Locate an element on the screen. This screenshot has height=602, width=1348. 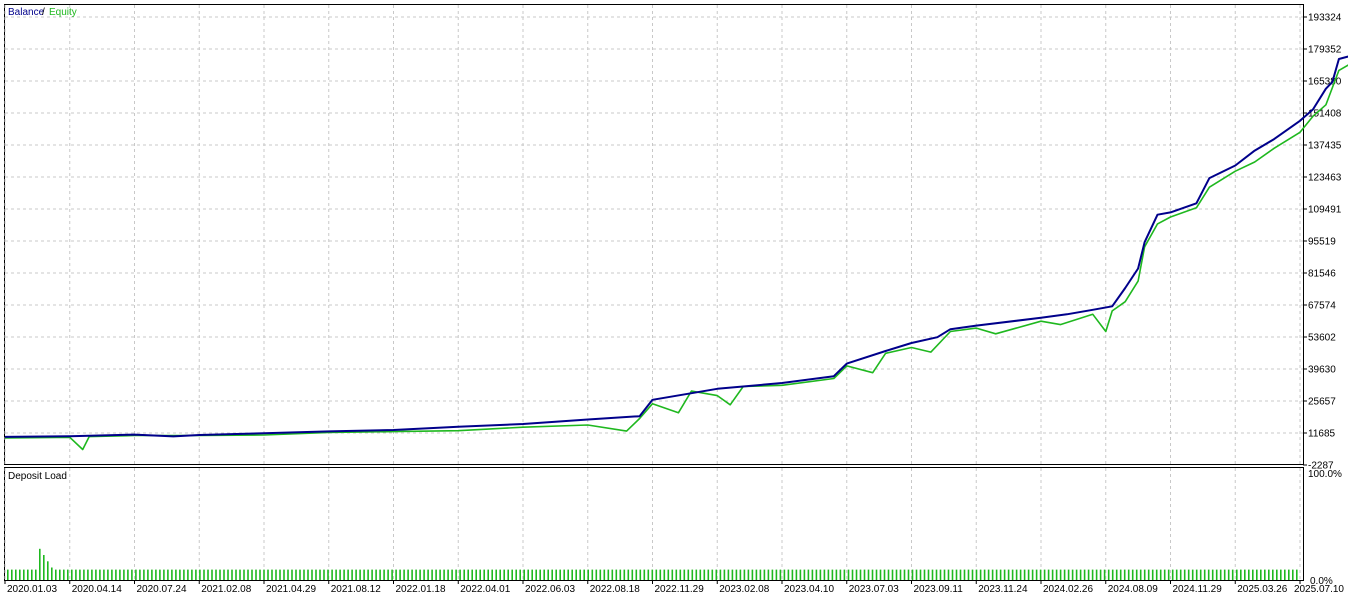
deposit-load-title: Deposit Load is located at coordinates (37, 476).